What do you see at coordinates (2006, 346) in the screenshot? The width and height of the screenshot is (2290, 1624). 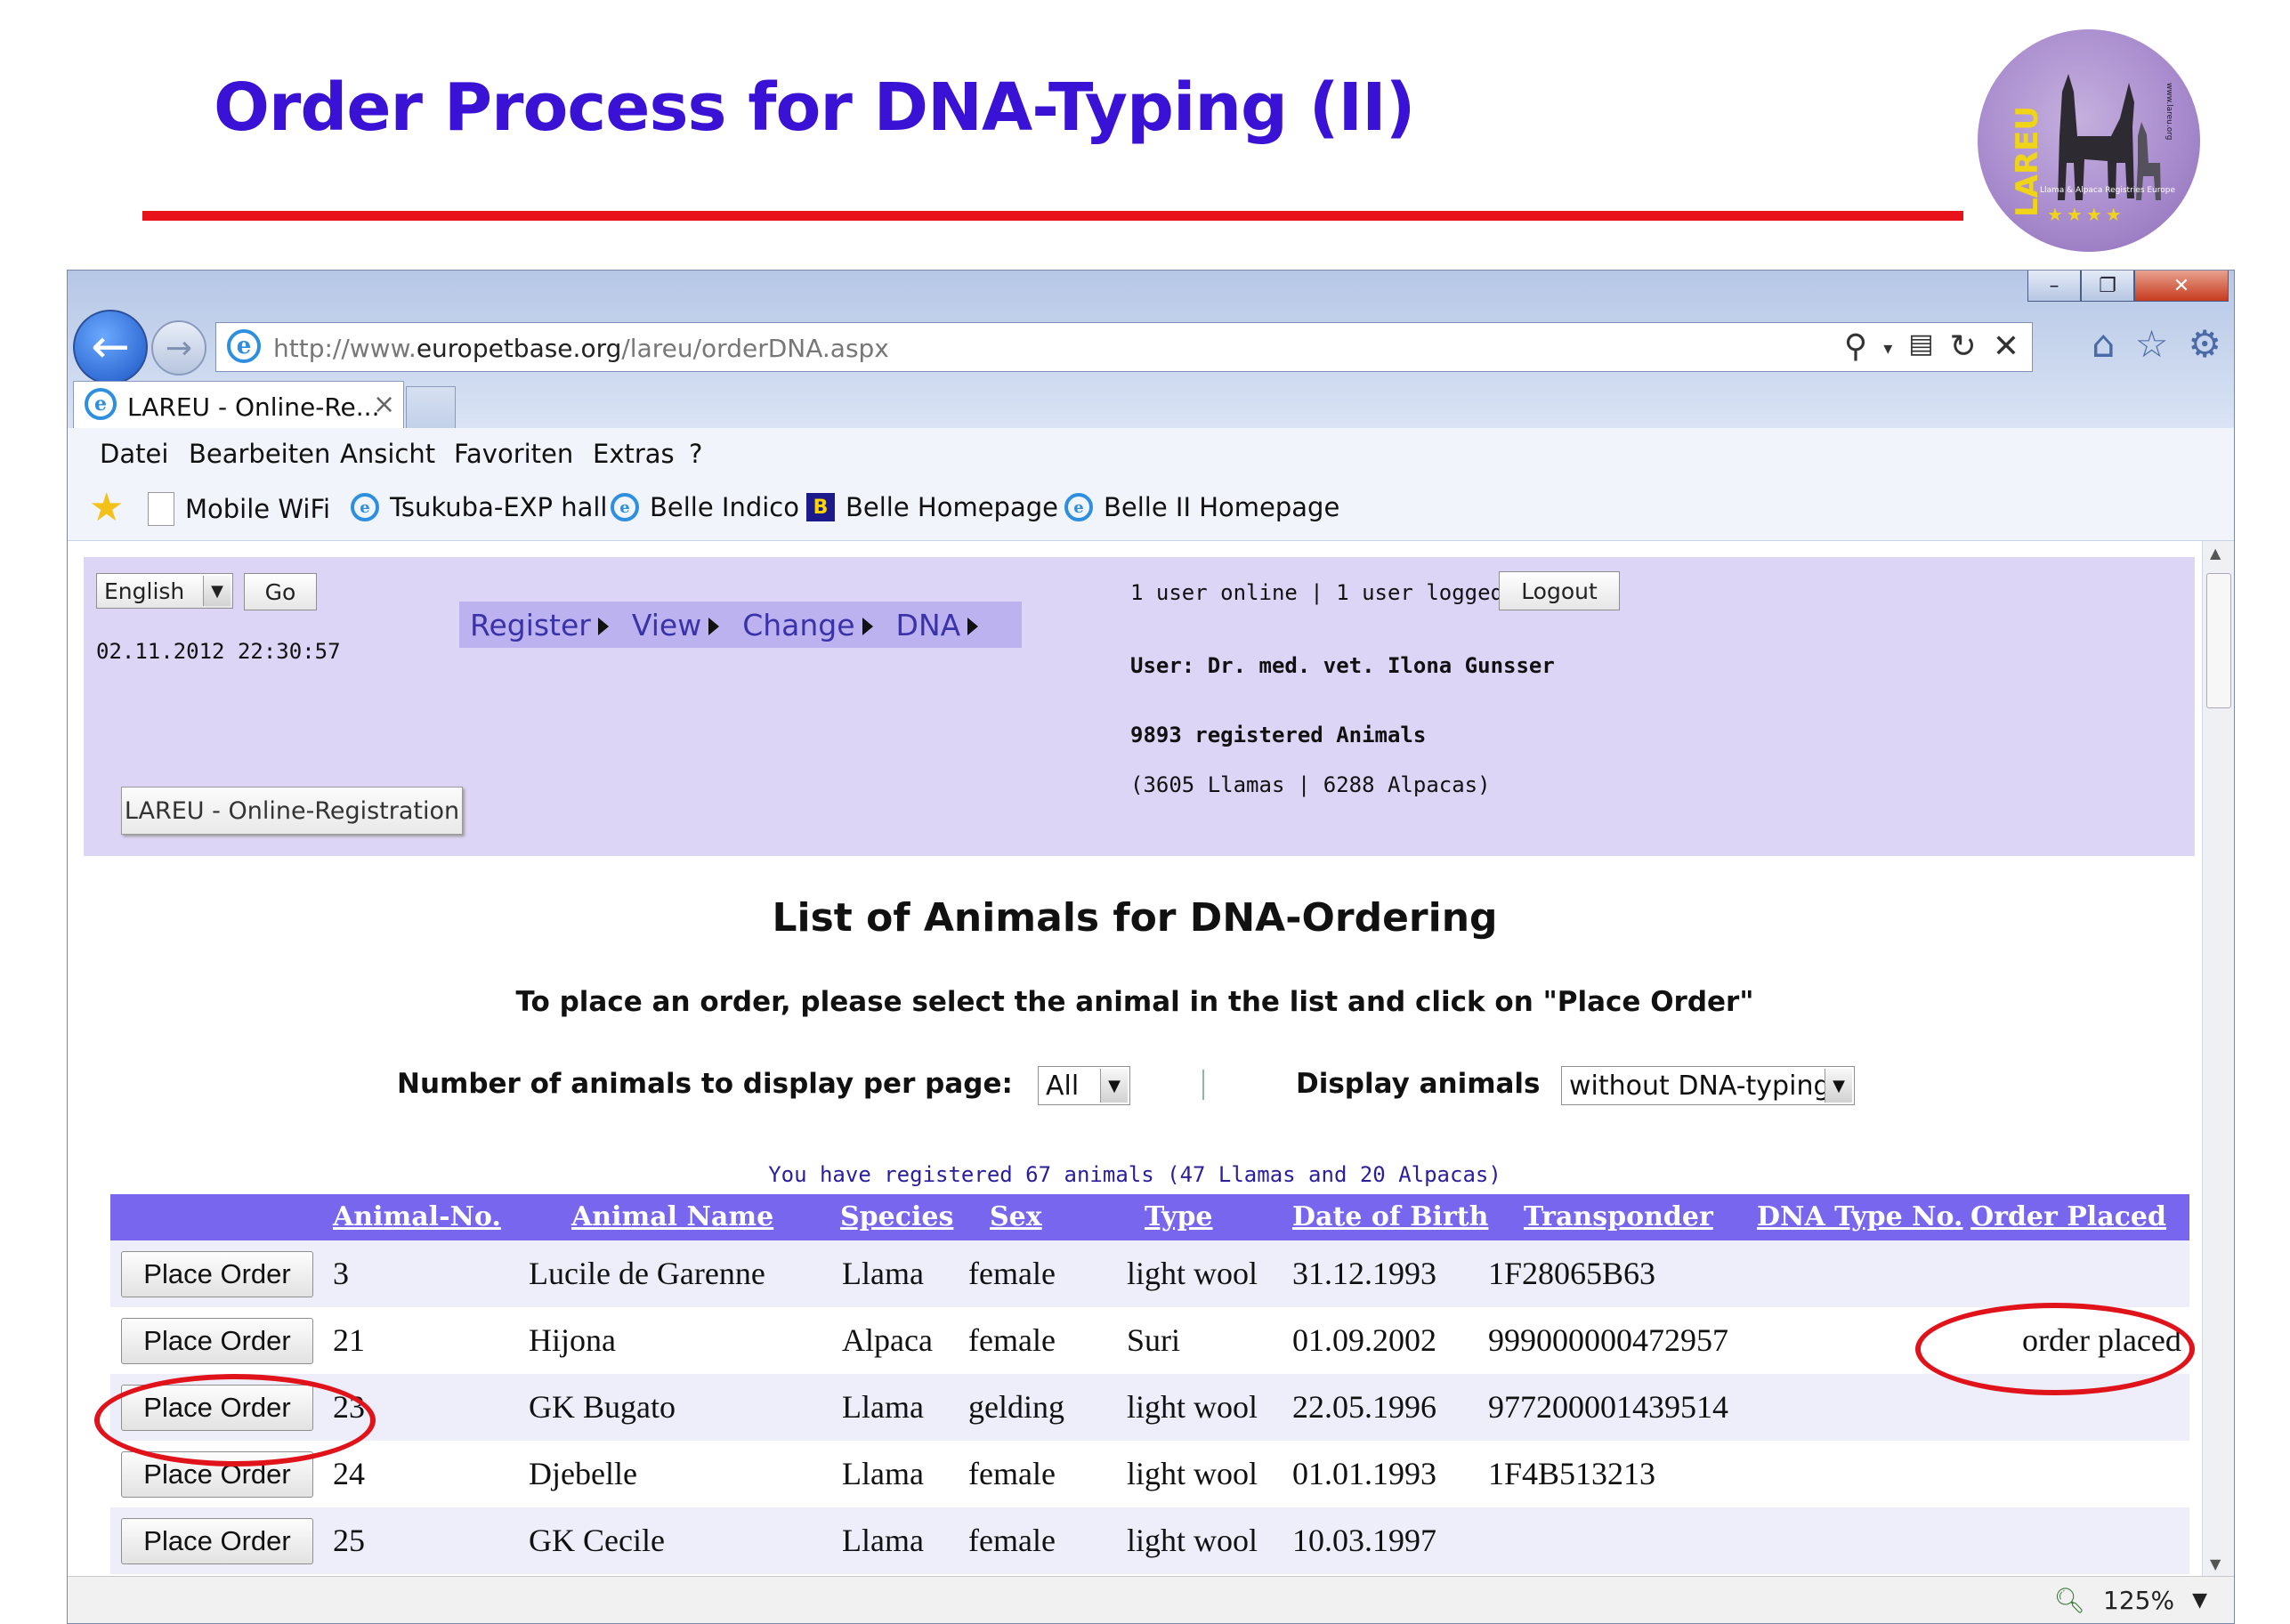 I see `stop-icon: ✕` at bounding box center [2006, 346].